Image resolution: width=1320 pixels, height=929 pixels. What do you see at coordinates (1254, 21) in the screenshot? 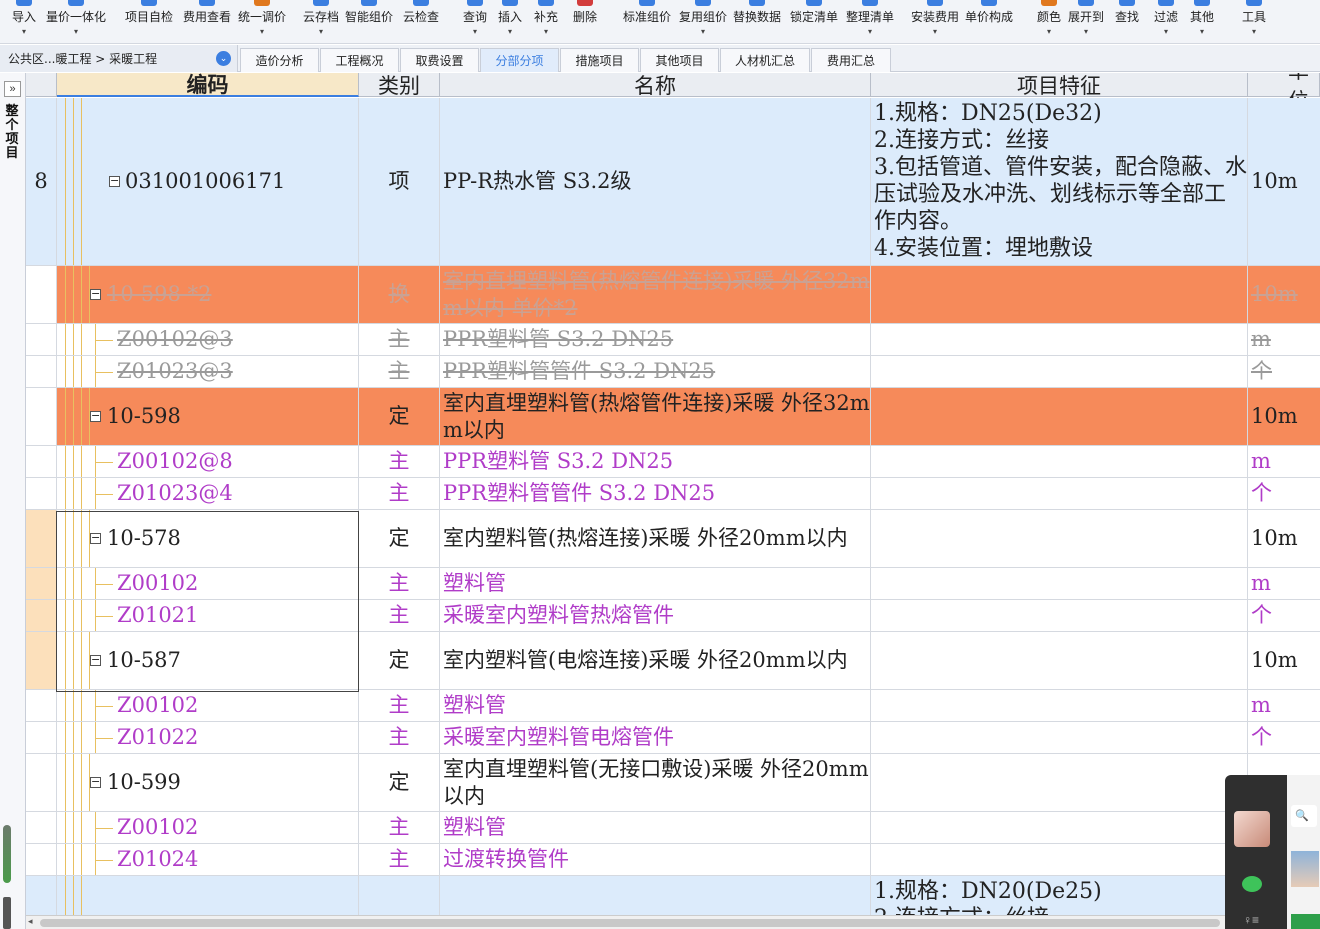
I see `toolbar-button-24: 工具 ▾` at bounding box center [1254, 21].